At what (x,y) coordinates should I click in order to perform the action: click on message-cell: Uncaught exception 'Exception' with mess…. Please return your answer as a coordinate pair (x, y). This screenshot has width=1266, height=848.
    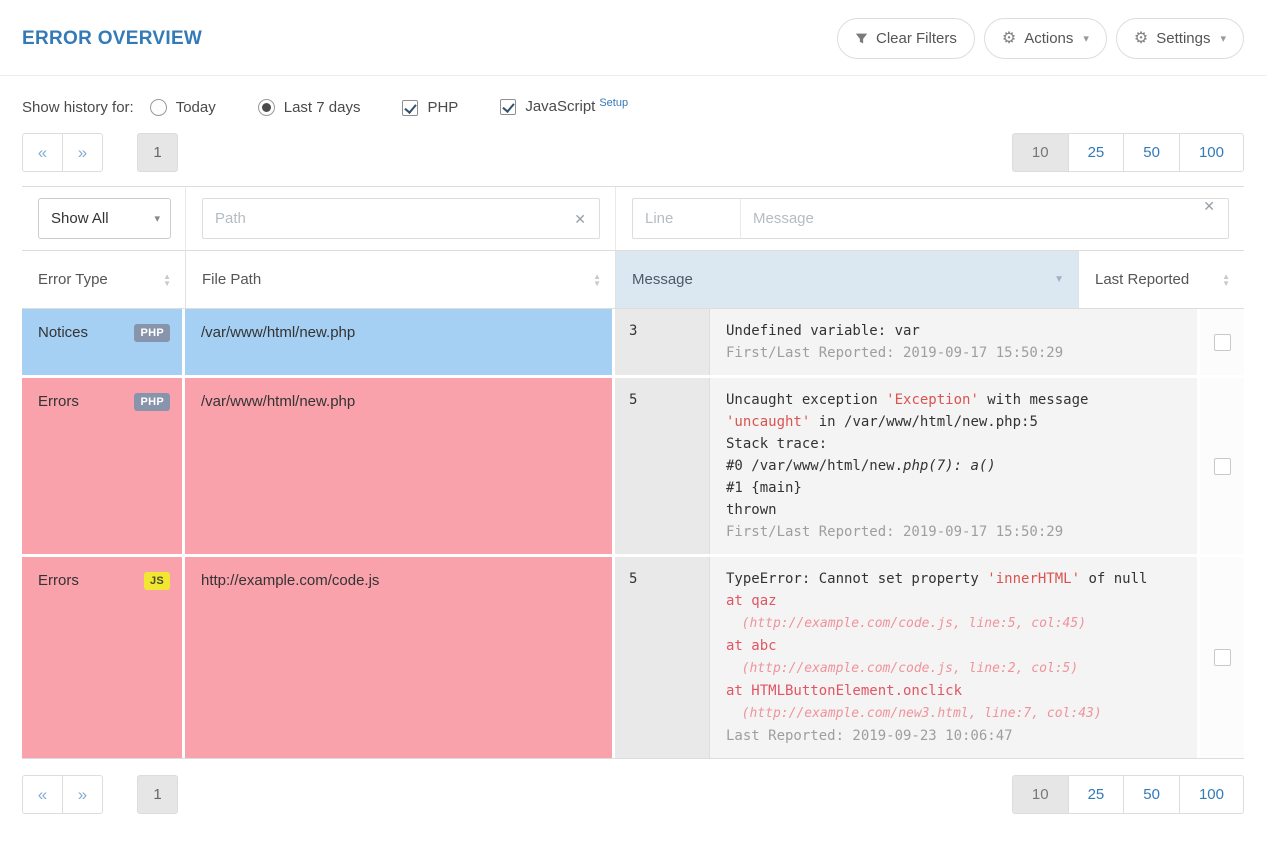
    Looking at the image, I should click on (955, 466).